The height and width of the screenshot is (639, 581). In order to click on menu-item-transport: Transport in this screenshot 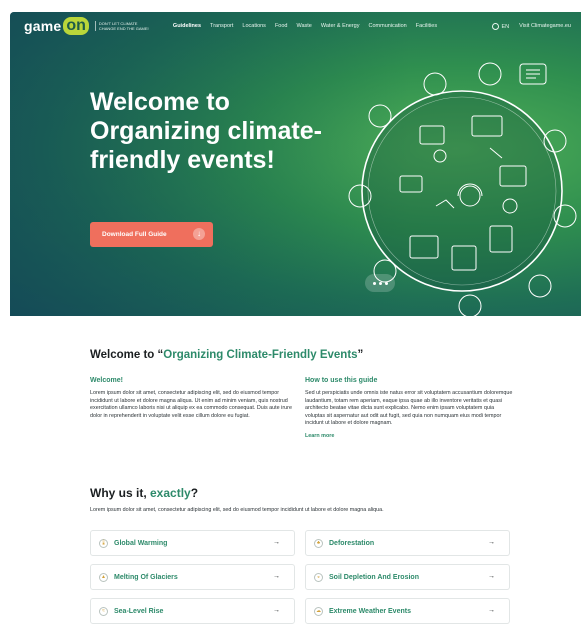, I will do `click(221, 26)`.